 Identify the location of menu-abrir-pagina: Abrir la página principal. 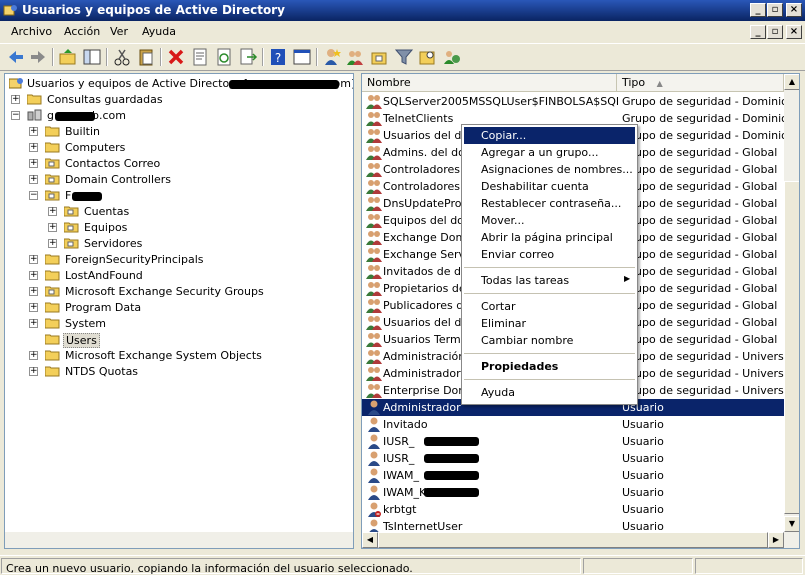
(549, 237).